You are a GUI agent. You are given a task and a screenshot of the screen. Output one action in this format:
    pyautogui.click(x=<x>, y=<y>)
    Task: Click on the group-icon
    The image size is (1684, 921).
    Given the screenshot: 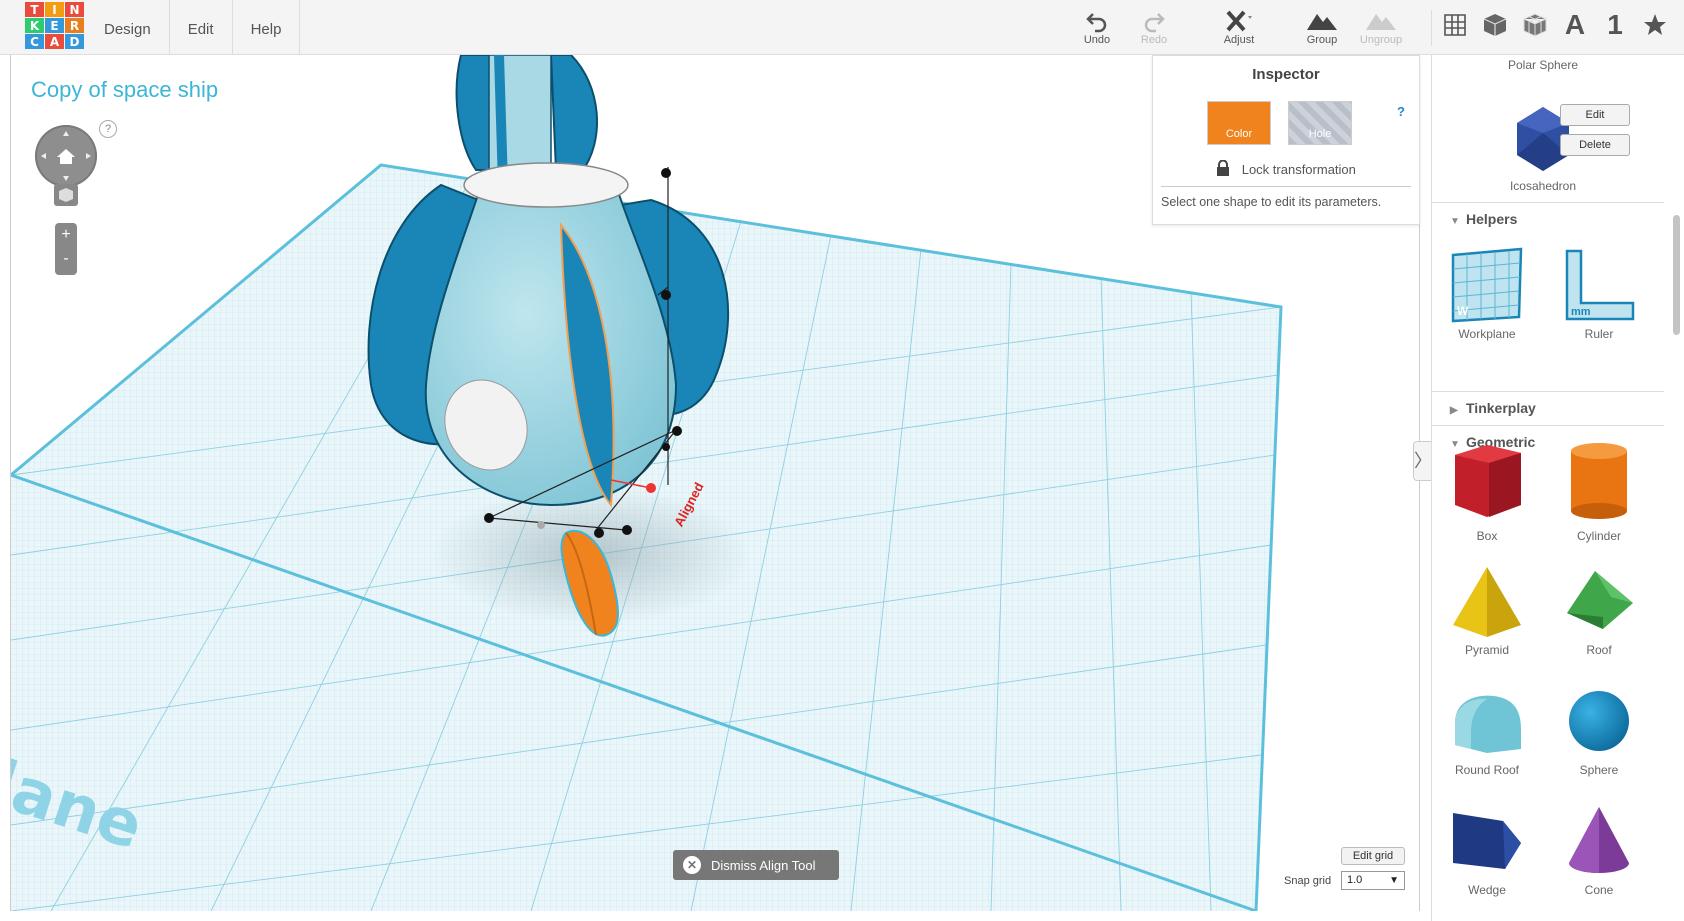 What is the action you would take?
    pyautogui.click(x=1322, y=22)
    